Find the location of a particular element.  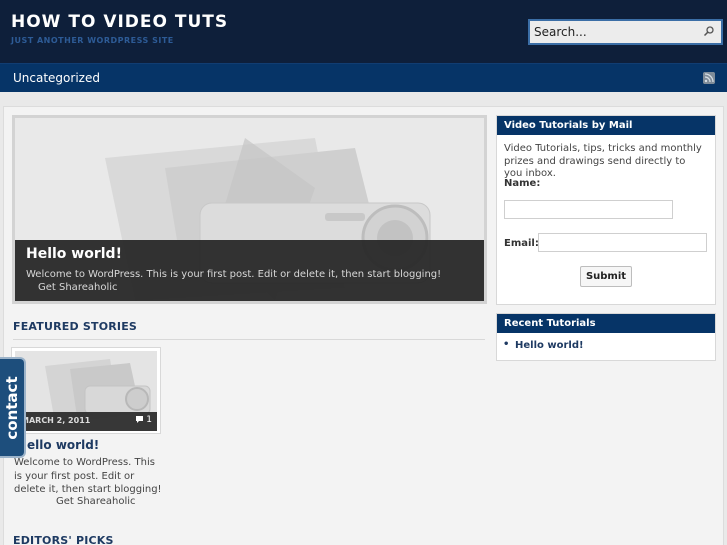

editors-picks-heading: EDITORS' PICKS is located at coordinates (63, 539).